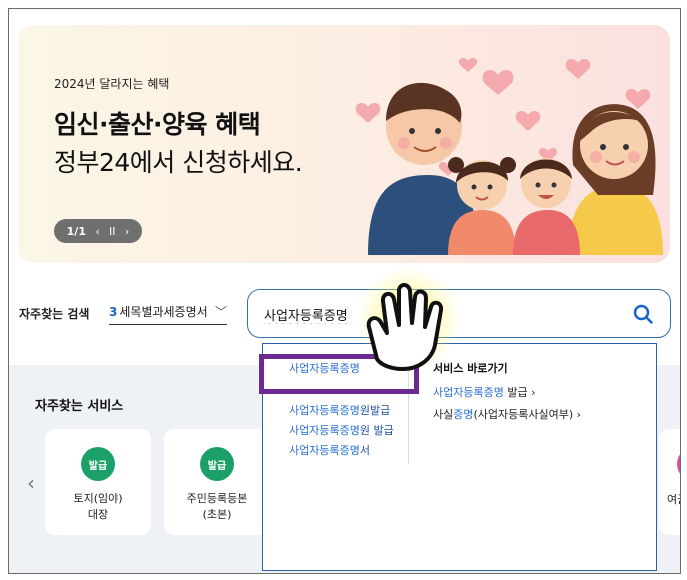 The height and width of the screenshot is (580, 687). I want to click on service-card-label: 주민등록등본 (초본), so click(217, 506).